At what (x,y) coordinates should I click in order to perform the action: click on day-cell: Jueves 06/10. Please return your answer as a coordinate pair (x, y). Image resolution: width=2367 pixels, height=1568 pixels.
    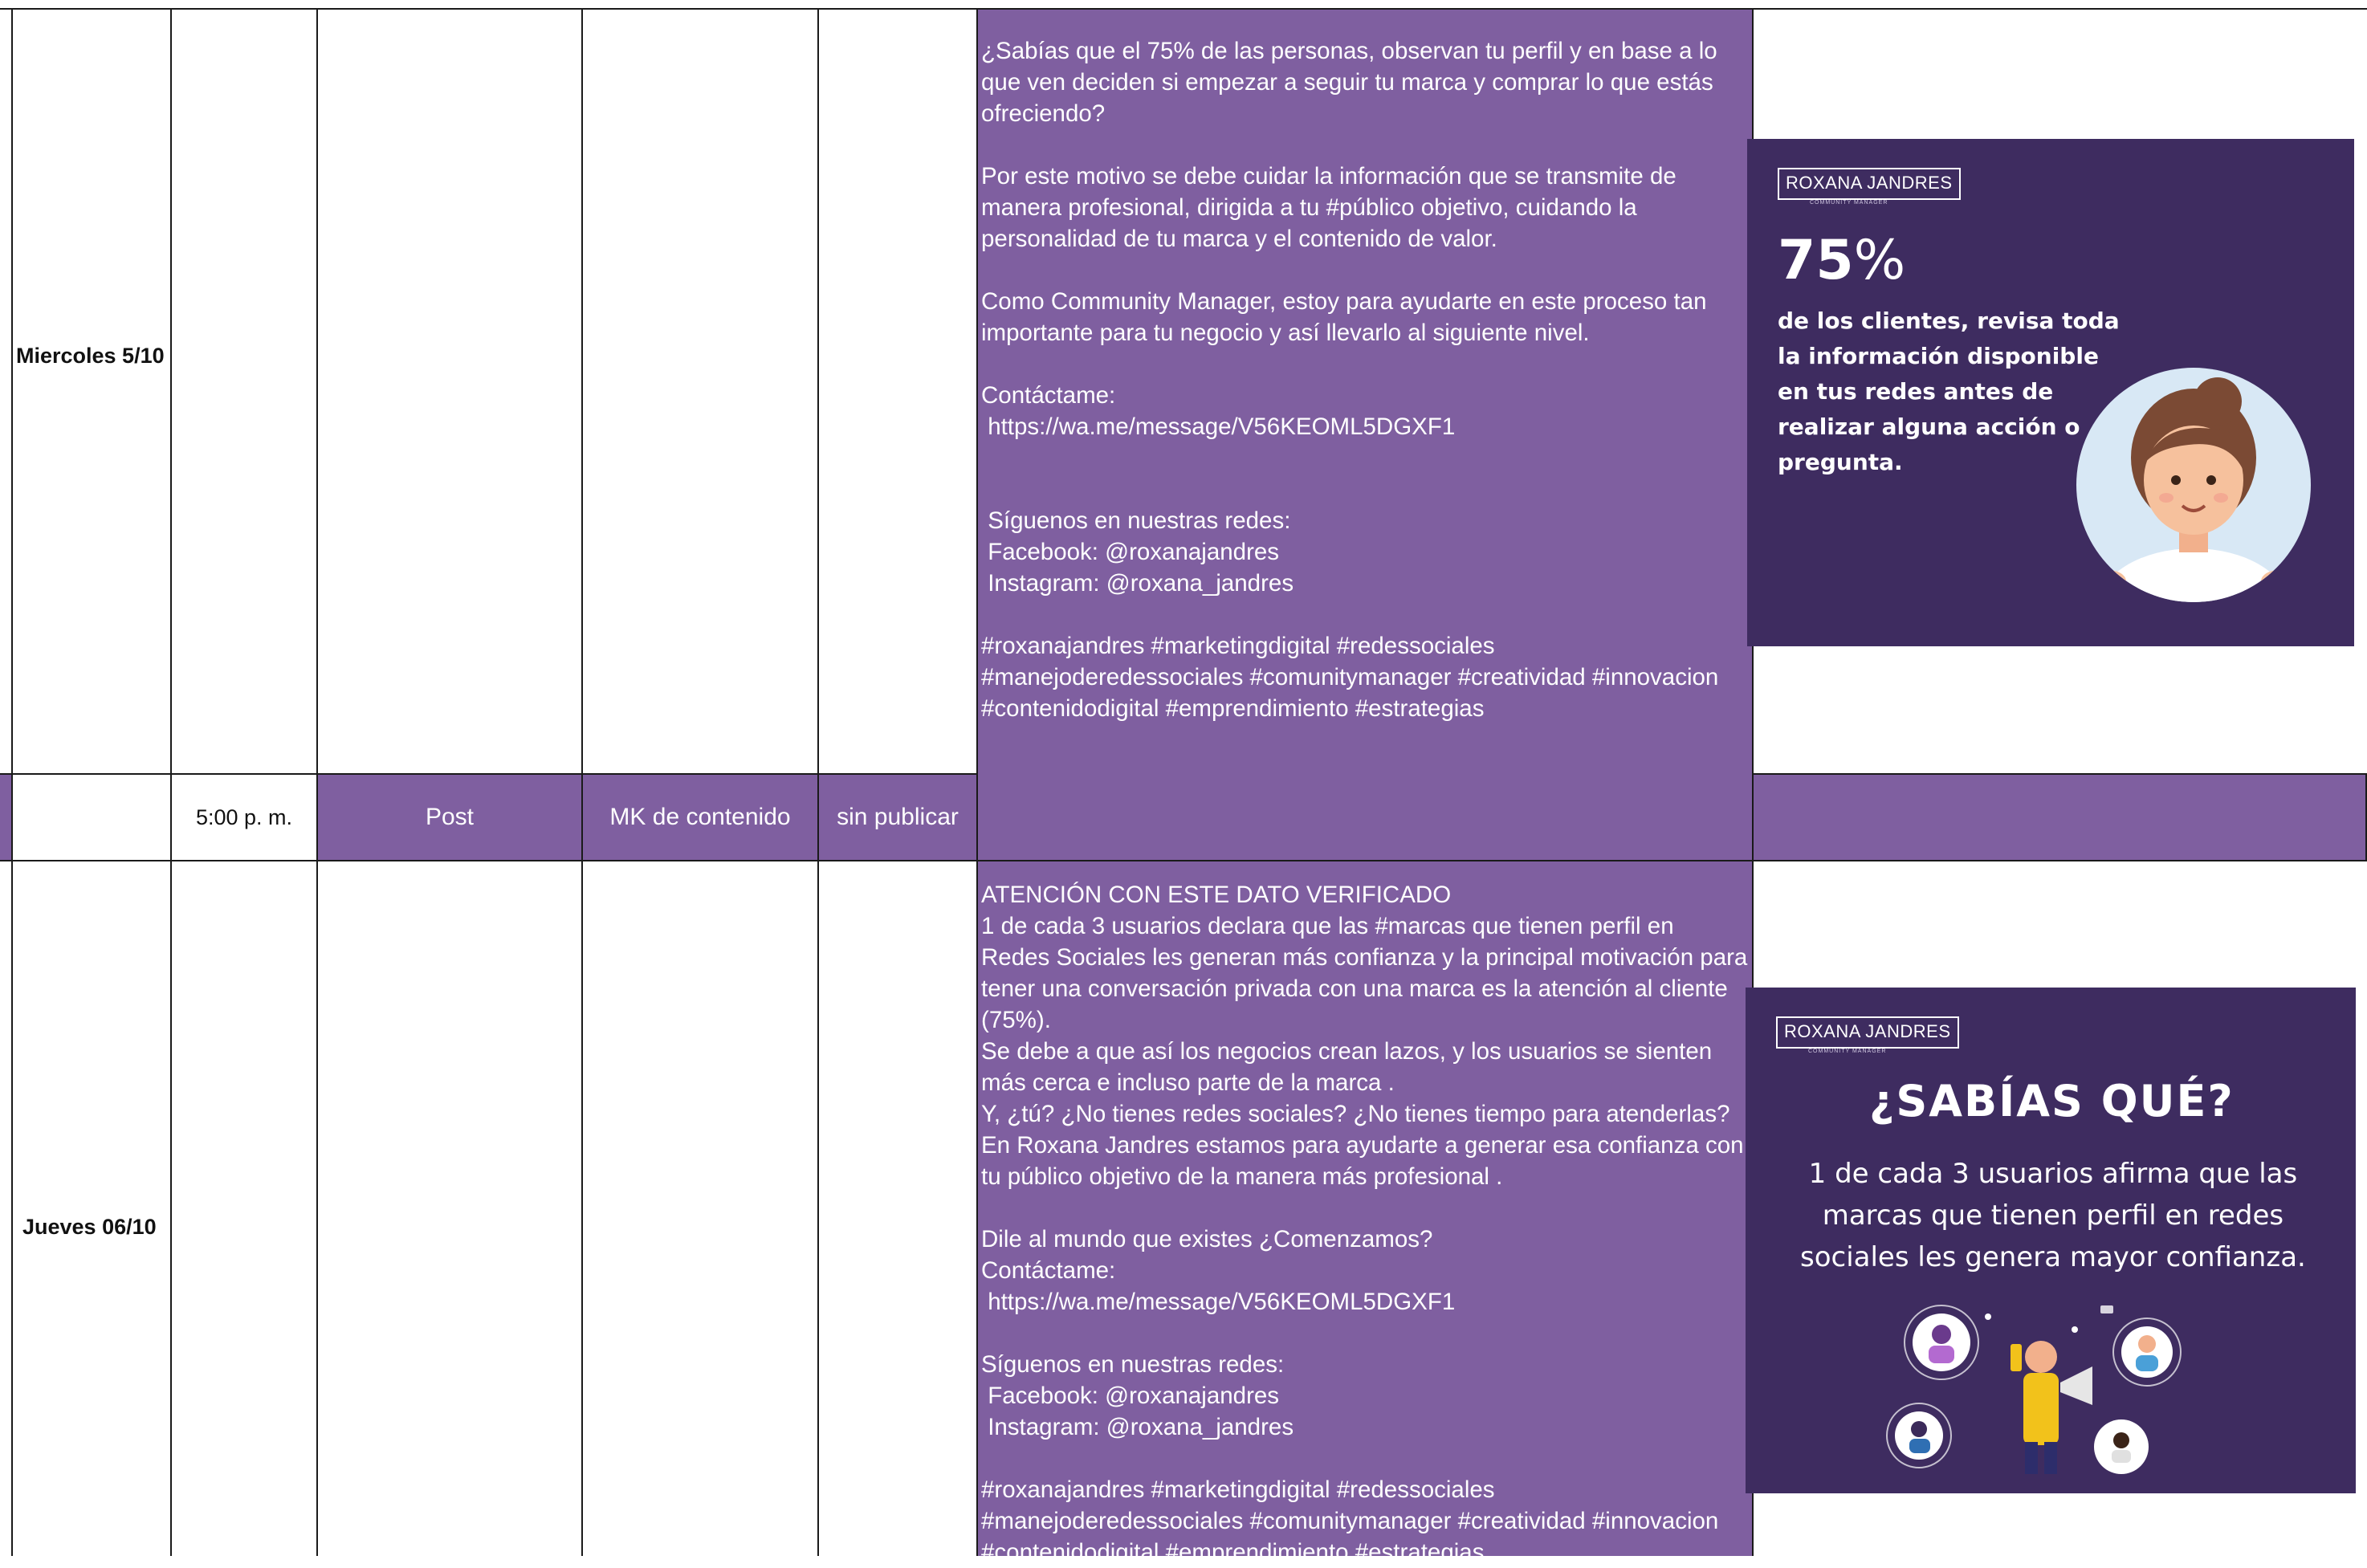
    Looking at the image, I should click on (91, 1165).